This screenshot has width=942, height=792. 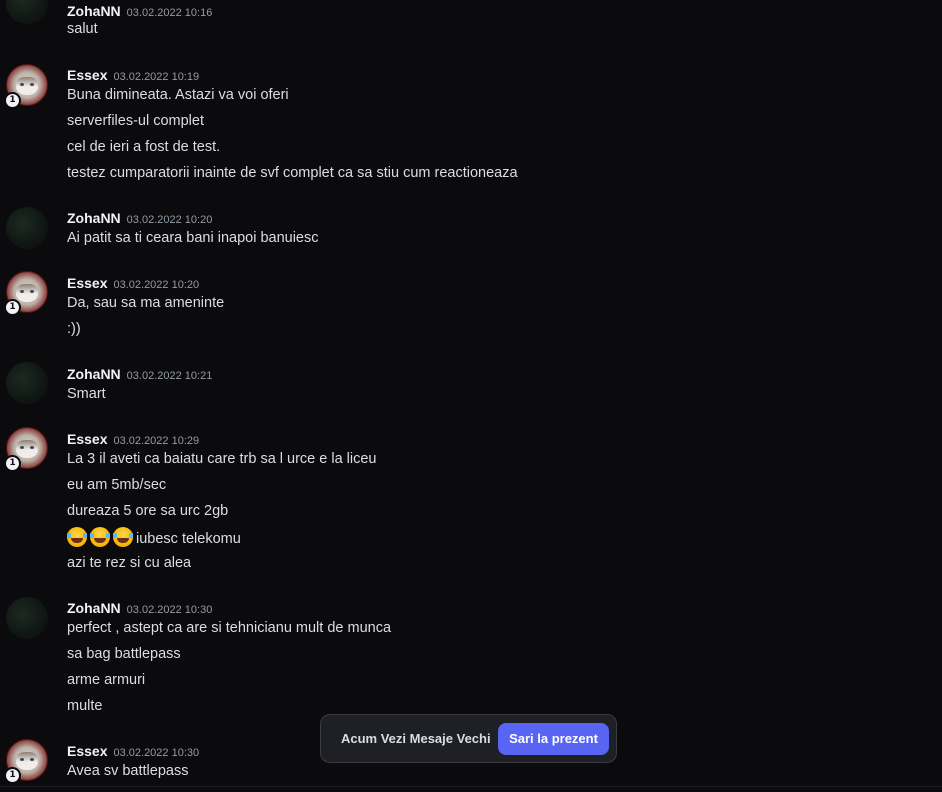 I want to click on timestamp: 03.02.2022 10:21, so click(x=170, y=376).